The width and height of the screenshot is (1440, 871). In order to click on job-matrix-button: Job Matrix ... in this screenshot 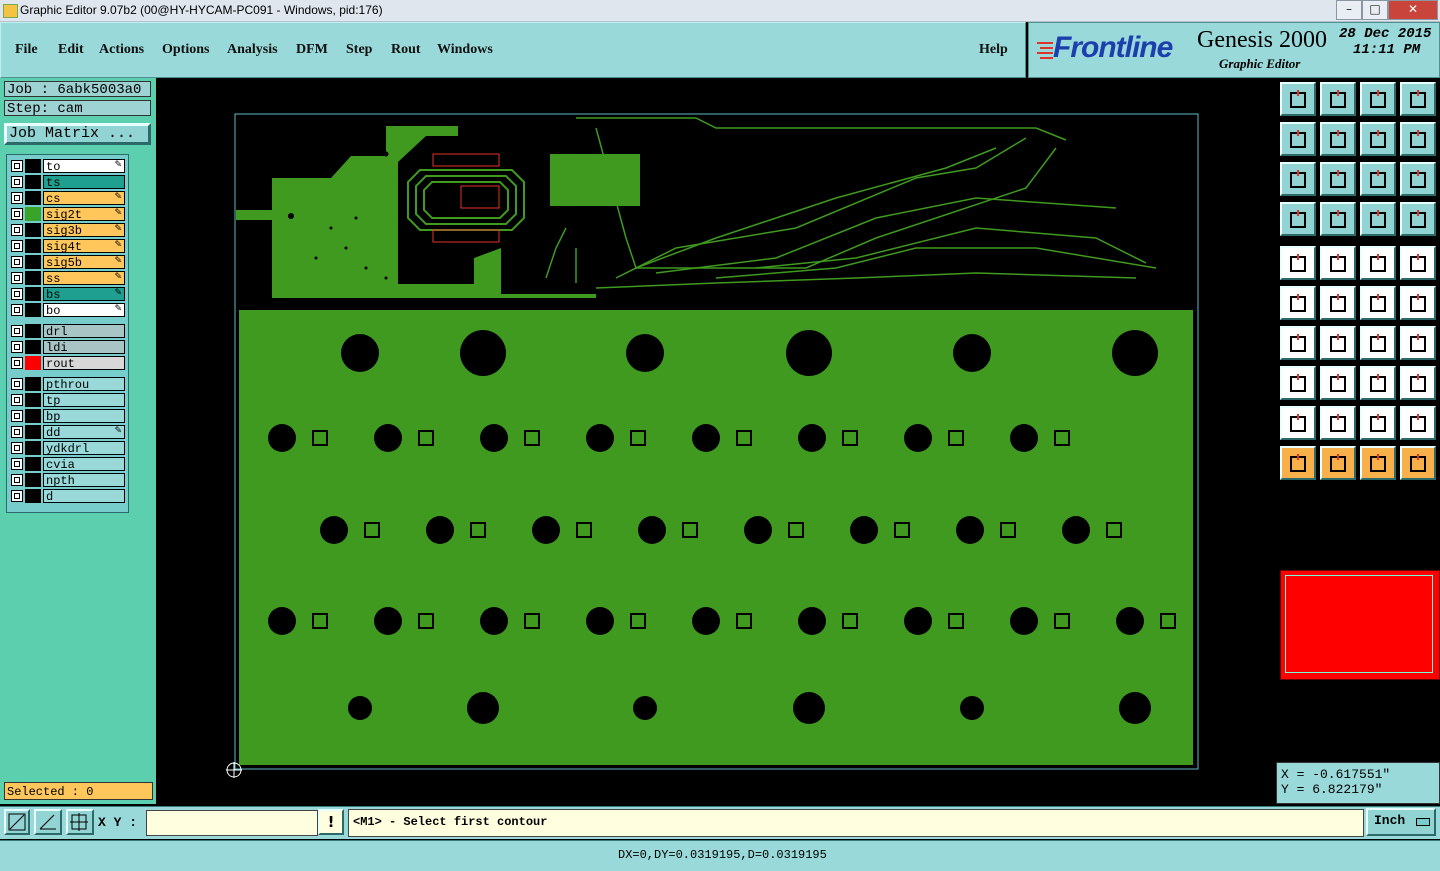, I will do `click(77, 134)`.